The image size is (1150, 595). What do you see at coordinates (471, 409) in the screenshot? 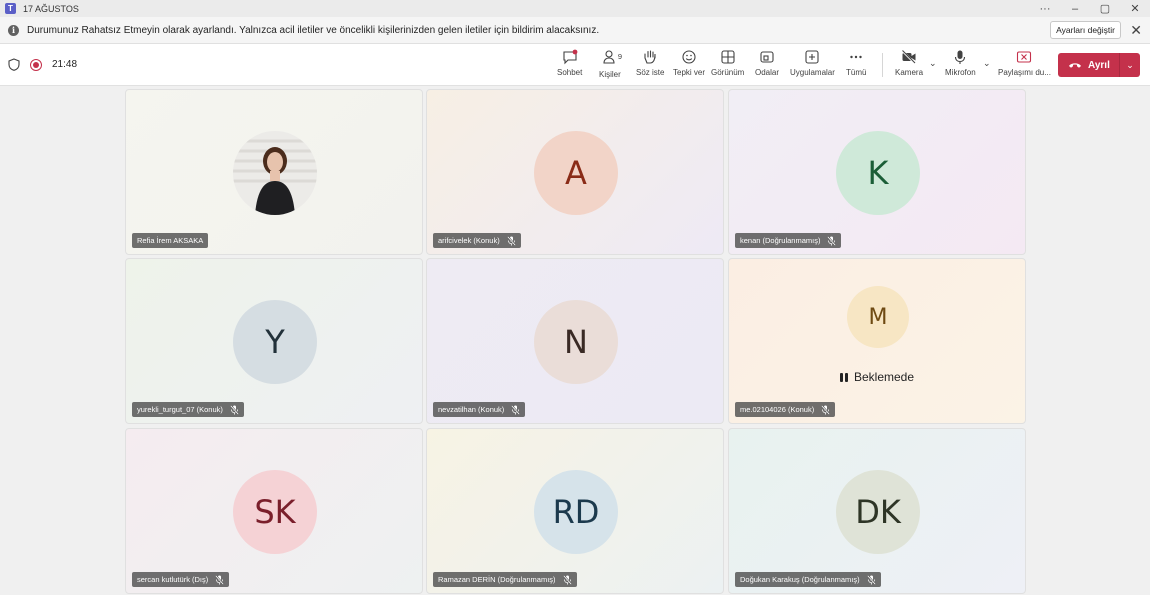
I see `participant-name: nevzatilhan (Konuk)` at bounding box center [471, 409].